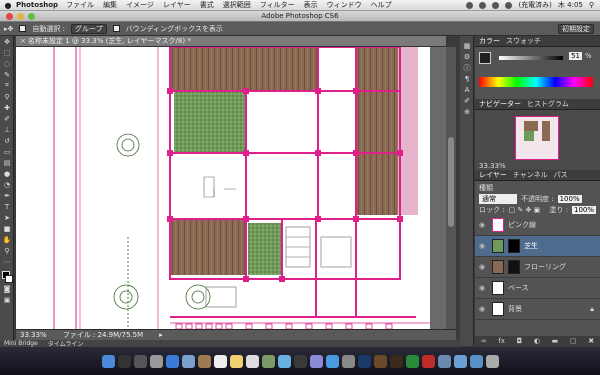 Image resolution: width=600 pixels, height=375 pixels. What do you see at coordinates (523, 41) in the screenshot?
I see `tab-swatches: スウォッチ` at bounding box center [523, 41].